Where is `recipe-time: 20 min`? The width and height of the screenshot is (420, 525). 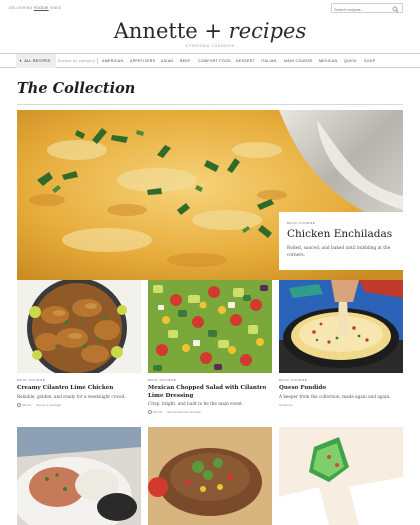
recipe-time: 20 min is located at coordinates (158, 412).